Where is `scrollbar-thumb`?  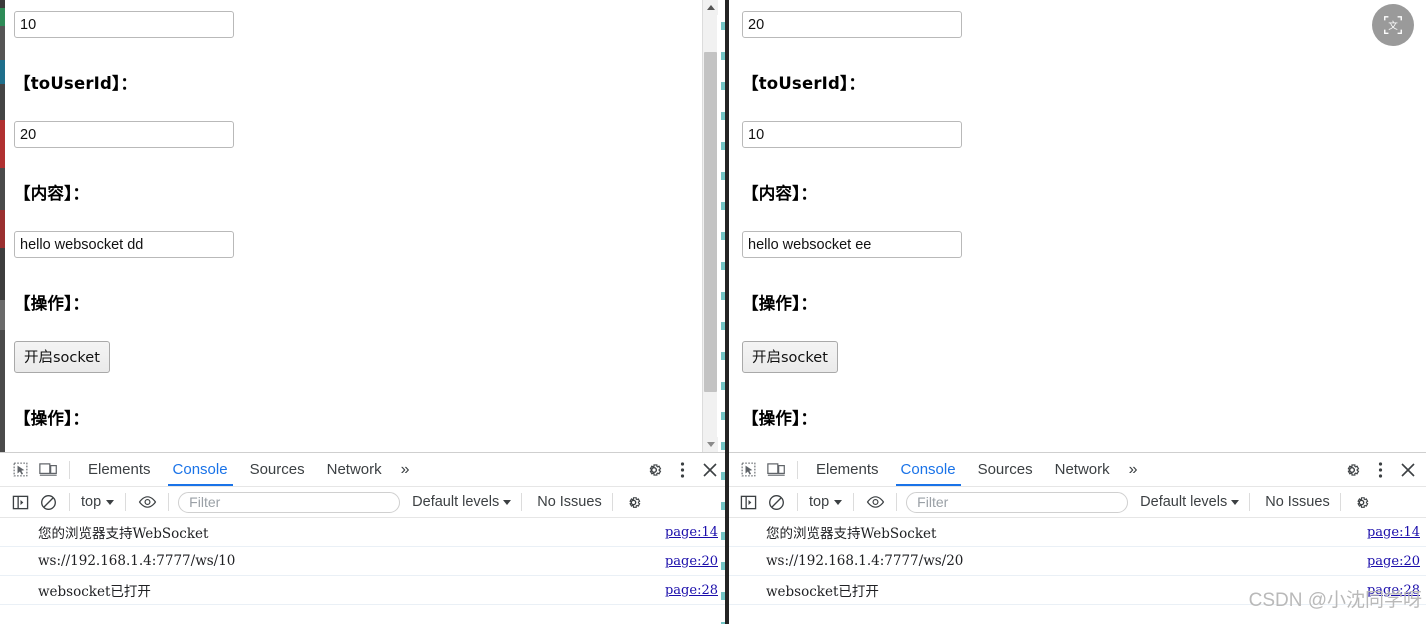
scrollbar-thumb is located at coordinates (710, 222).